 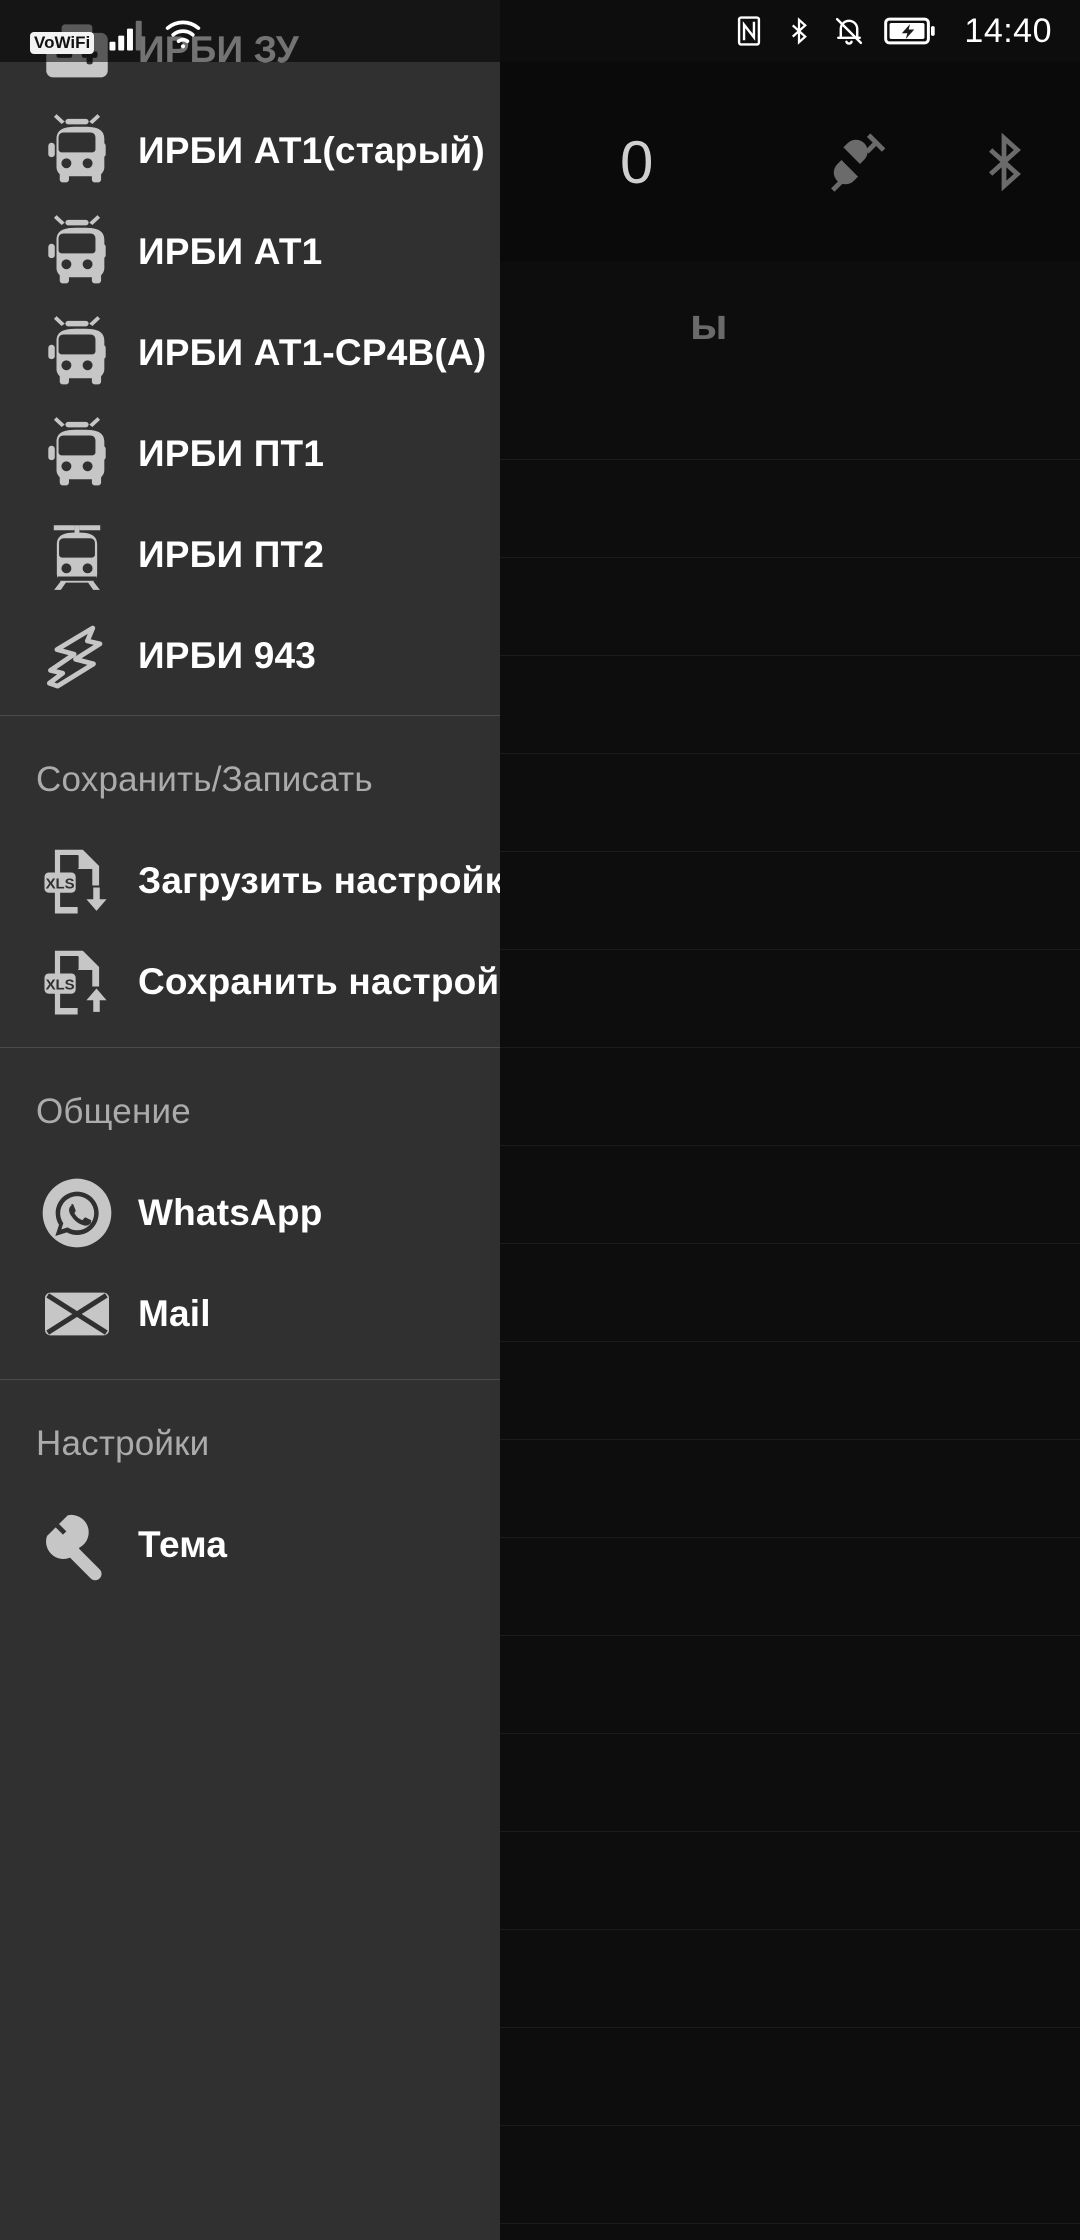 I want to click on bluetooth-icon, so click(x=1004, y=162).